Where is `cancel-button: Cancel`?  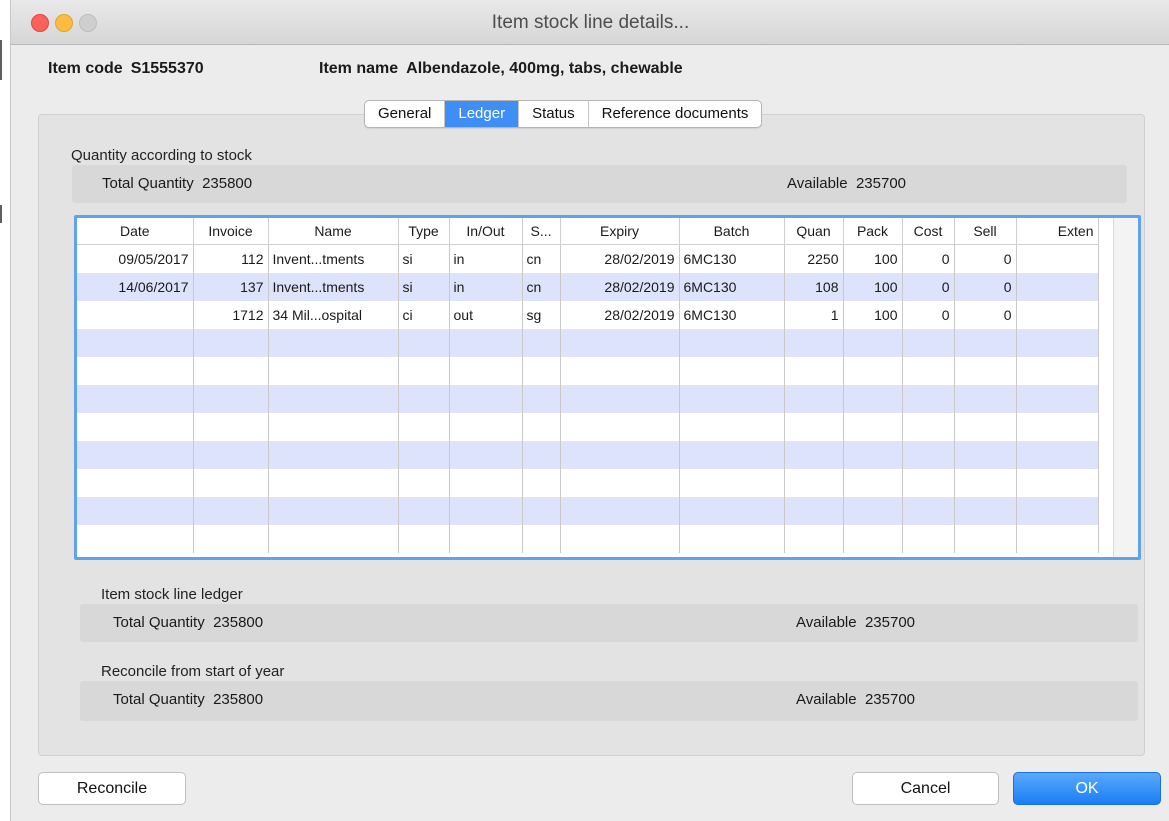 cancel-button: Cancel is located at coordinates (925, 788).